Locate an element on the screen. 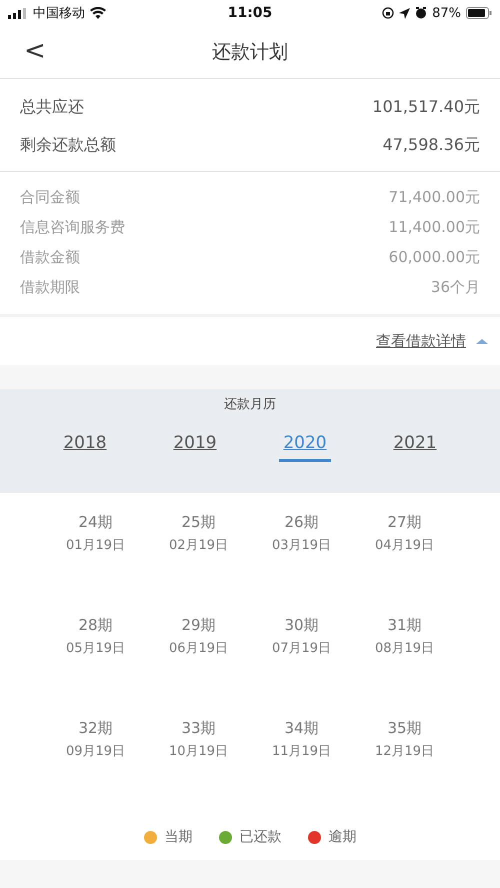 Image resolution: width=500 pixels, height=888 pixels. detail-value: 36个月 is located at coordinates (455, 287).